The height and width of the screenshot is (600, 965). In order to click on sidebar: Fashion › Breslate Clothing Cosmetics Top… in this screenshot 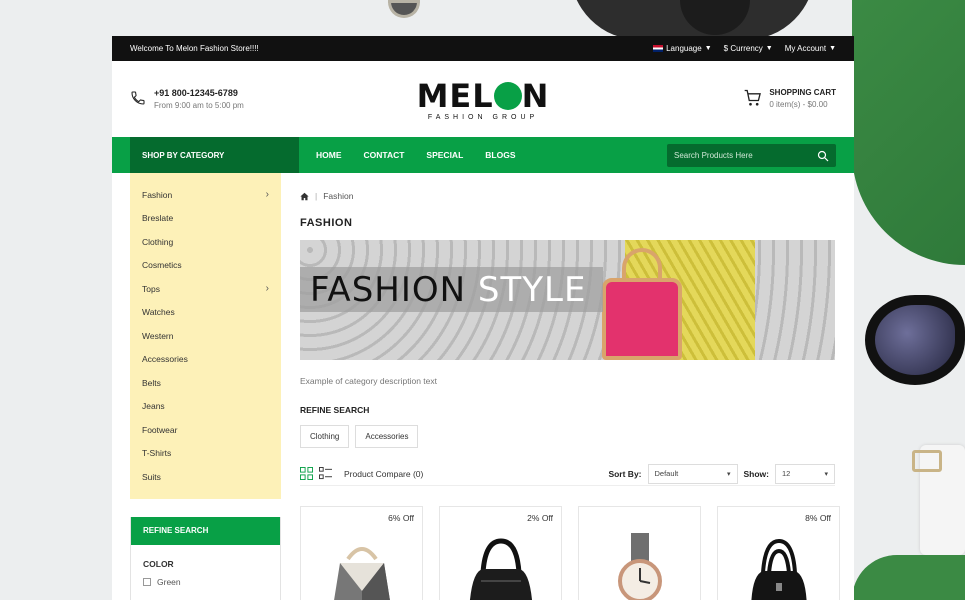, I will do `click(205, 386)`.